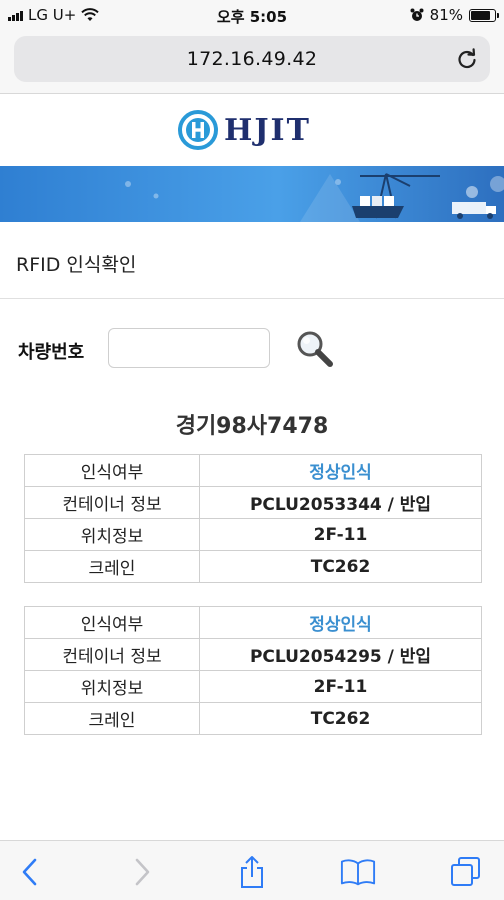  I want to click on site-logo: HJIT, so click(244, 130).